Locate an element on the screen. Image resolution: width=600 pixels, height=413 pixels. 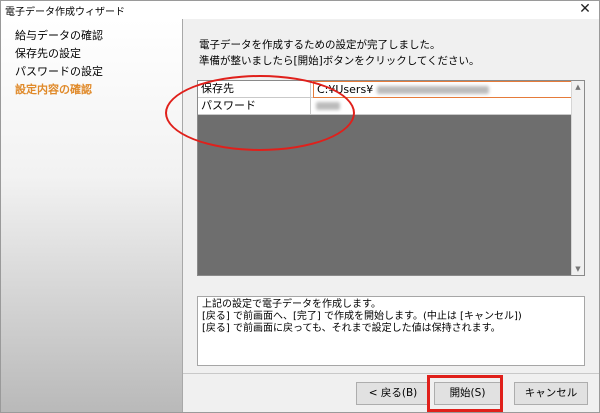
step-confirm-settings: 設定内容の確認 is located at coordinates (53, 89).